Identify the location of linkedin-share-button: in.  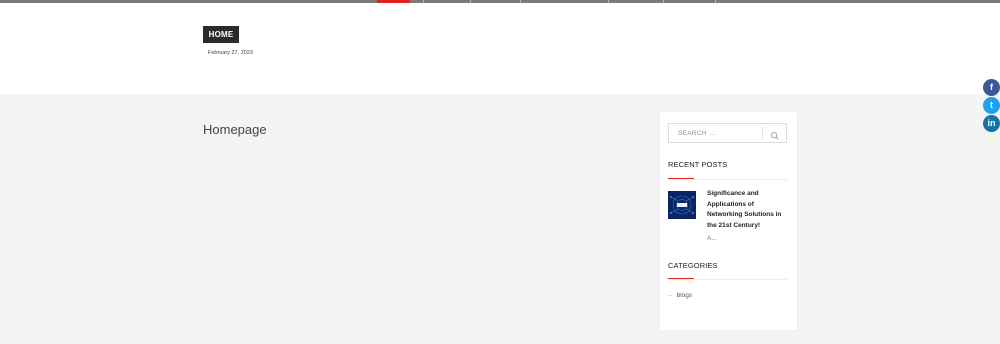
(991, 123).